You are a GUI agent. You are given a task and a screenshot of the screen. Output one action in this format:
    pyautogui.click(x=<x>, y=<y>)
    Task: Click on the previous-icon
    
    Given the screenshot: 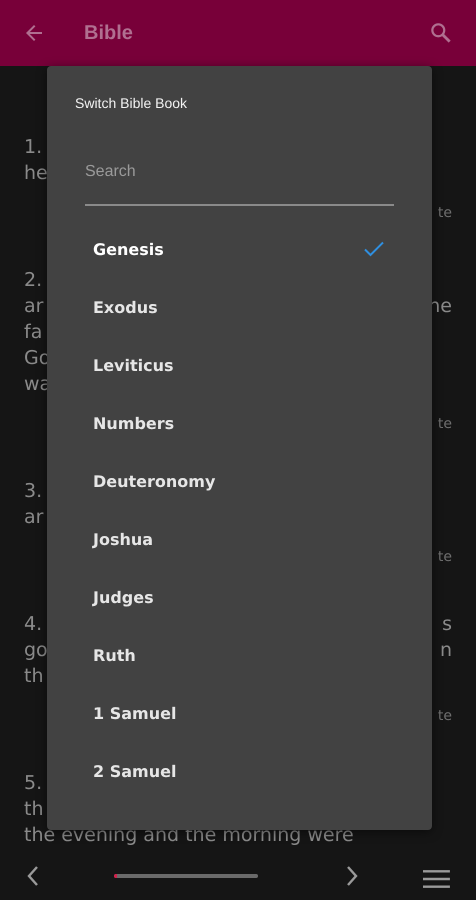 What is the action you would take?
    pyautogui.click(x=33, y=876)
    